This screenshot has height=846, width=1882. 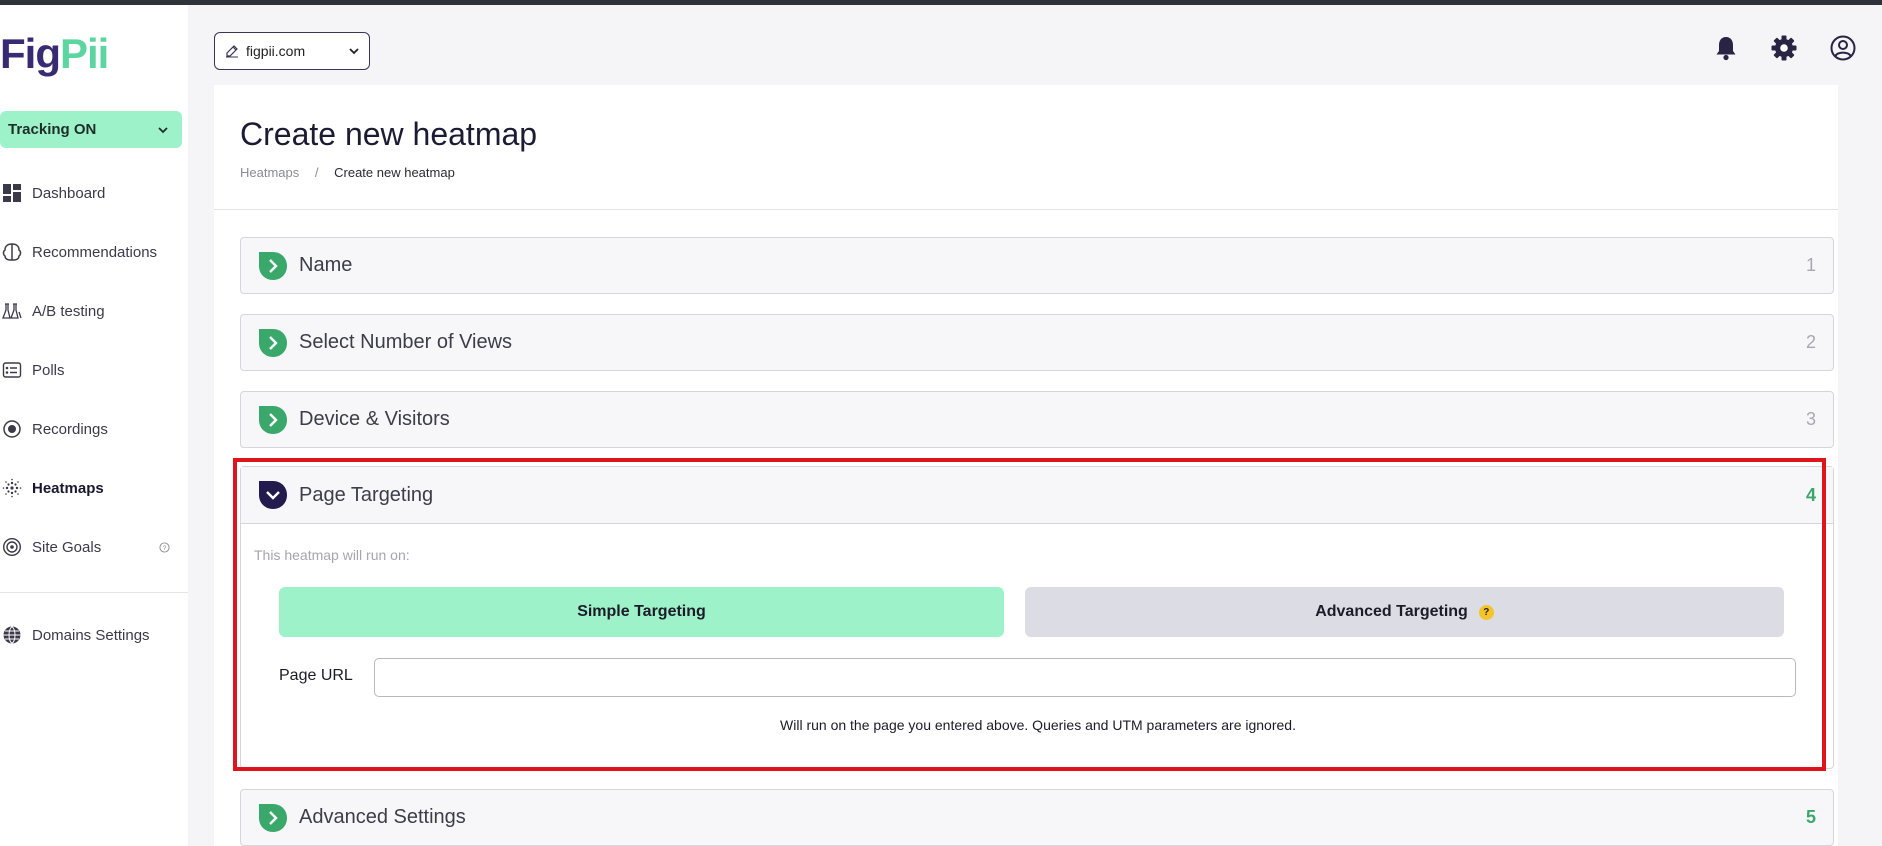 What do you see at coordinates (382, 817) in the screenshot?
I see `step-title: Advanced Settings` at bounding box center [382, 817].